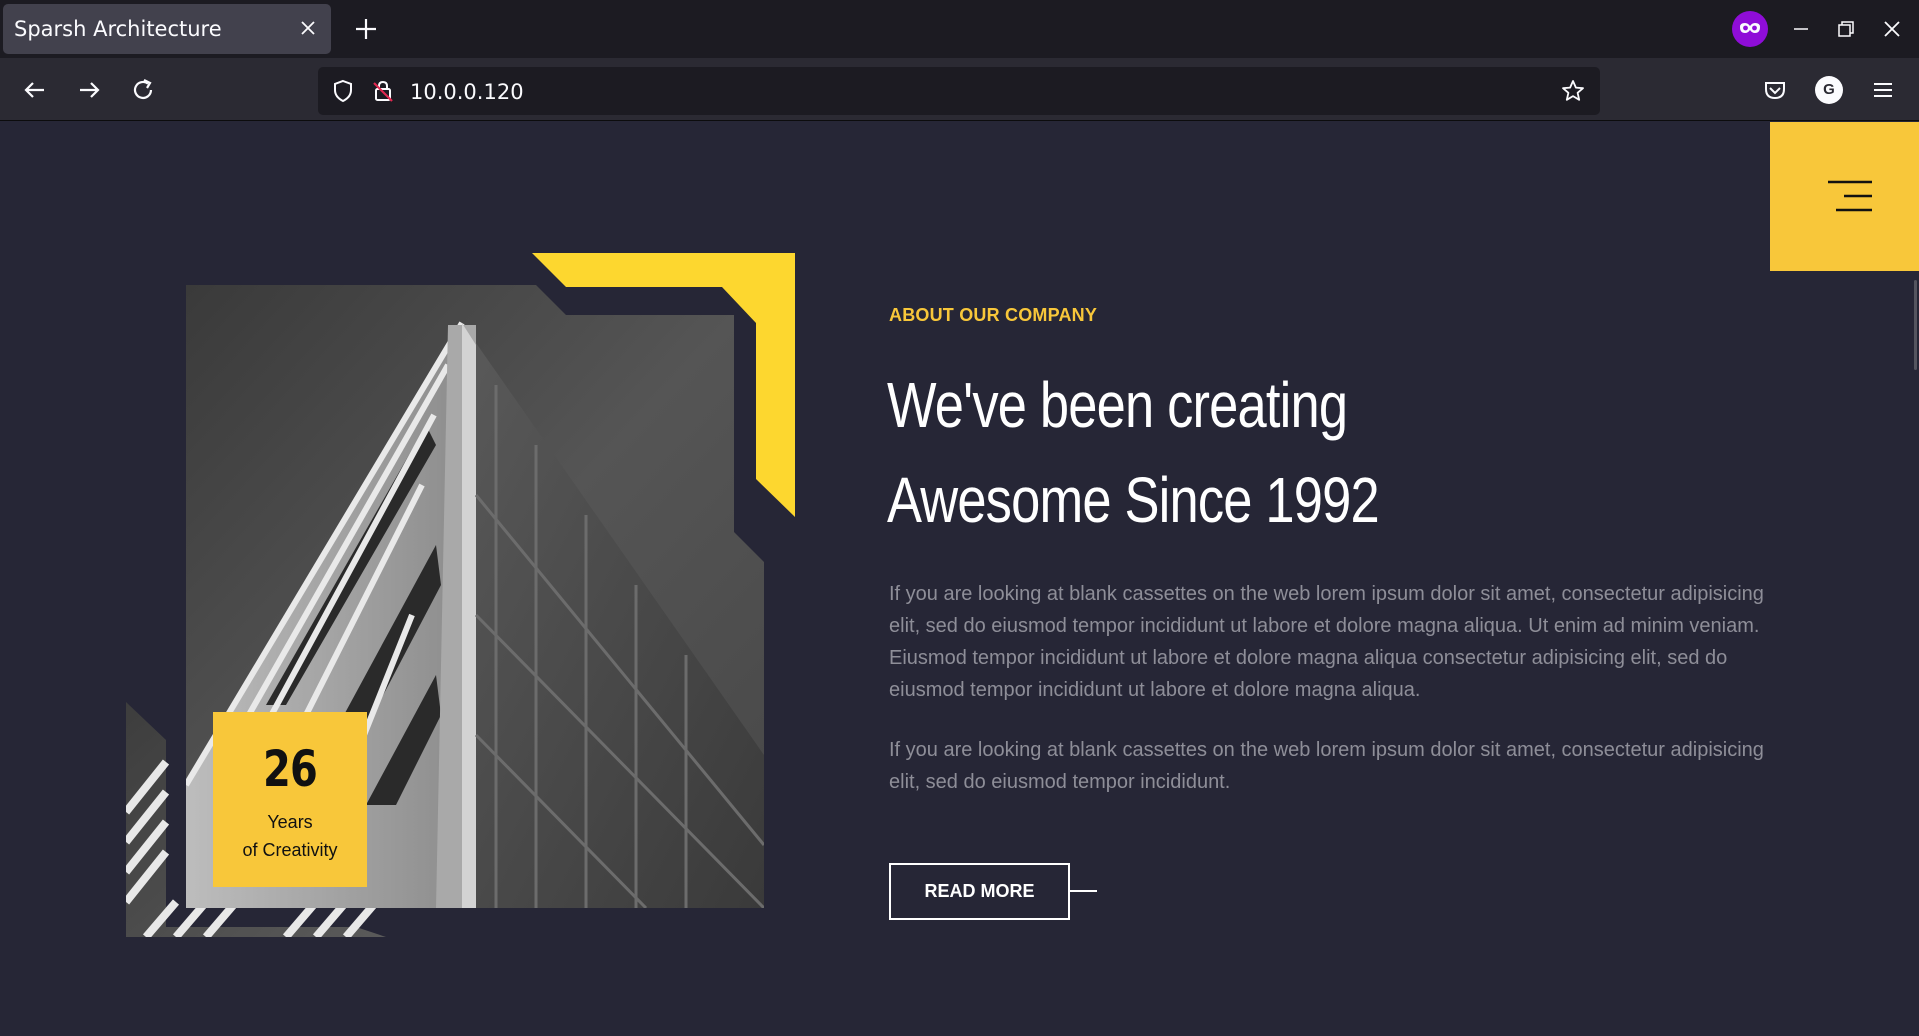  I want to click on pocket-icon, so click(1775, 90).